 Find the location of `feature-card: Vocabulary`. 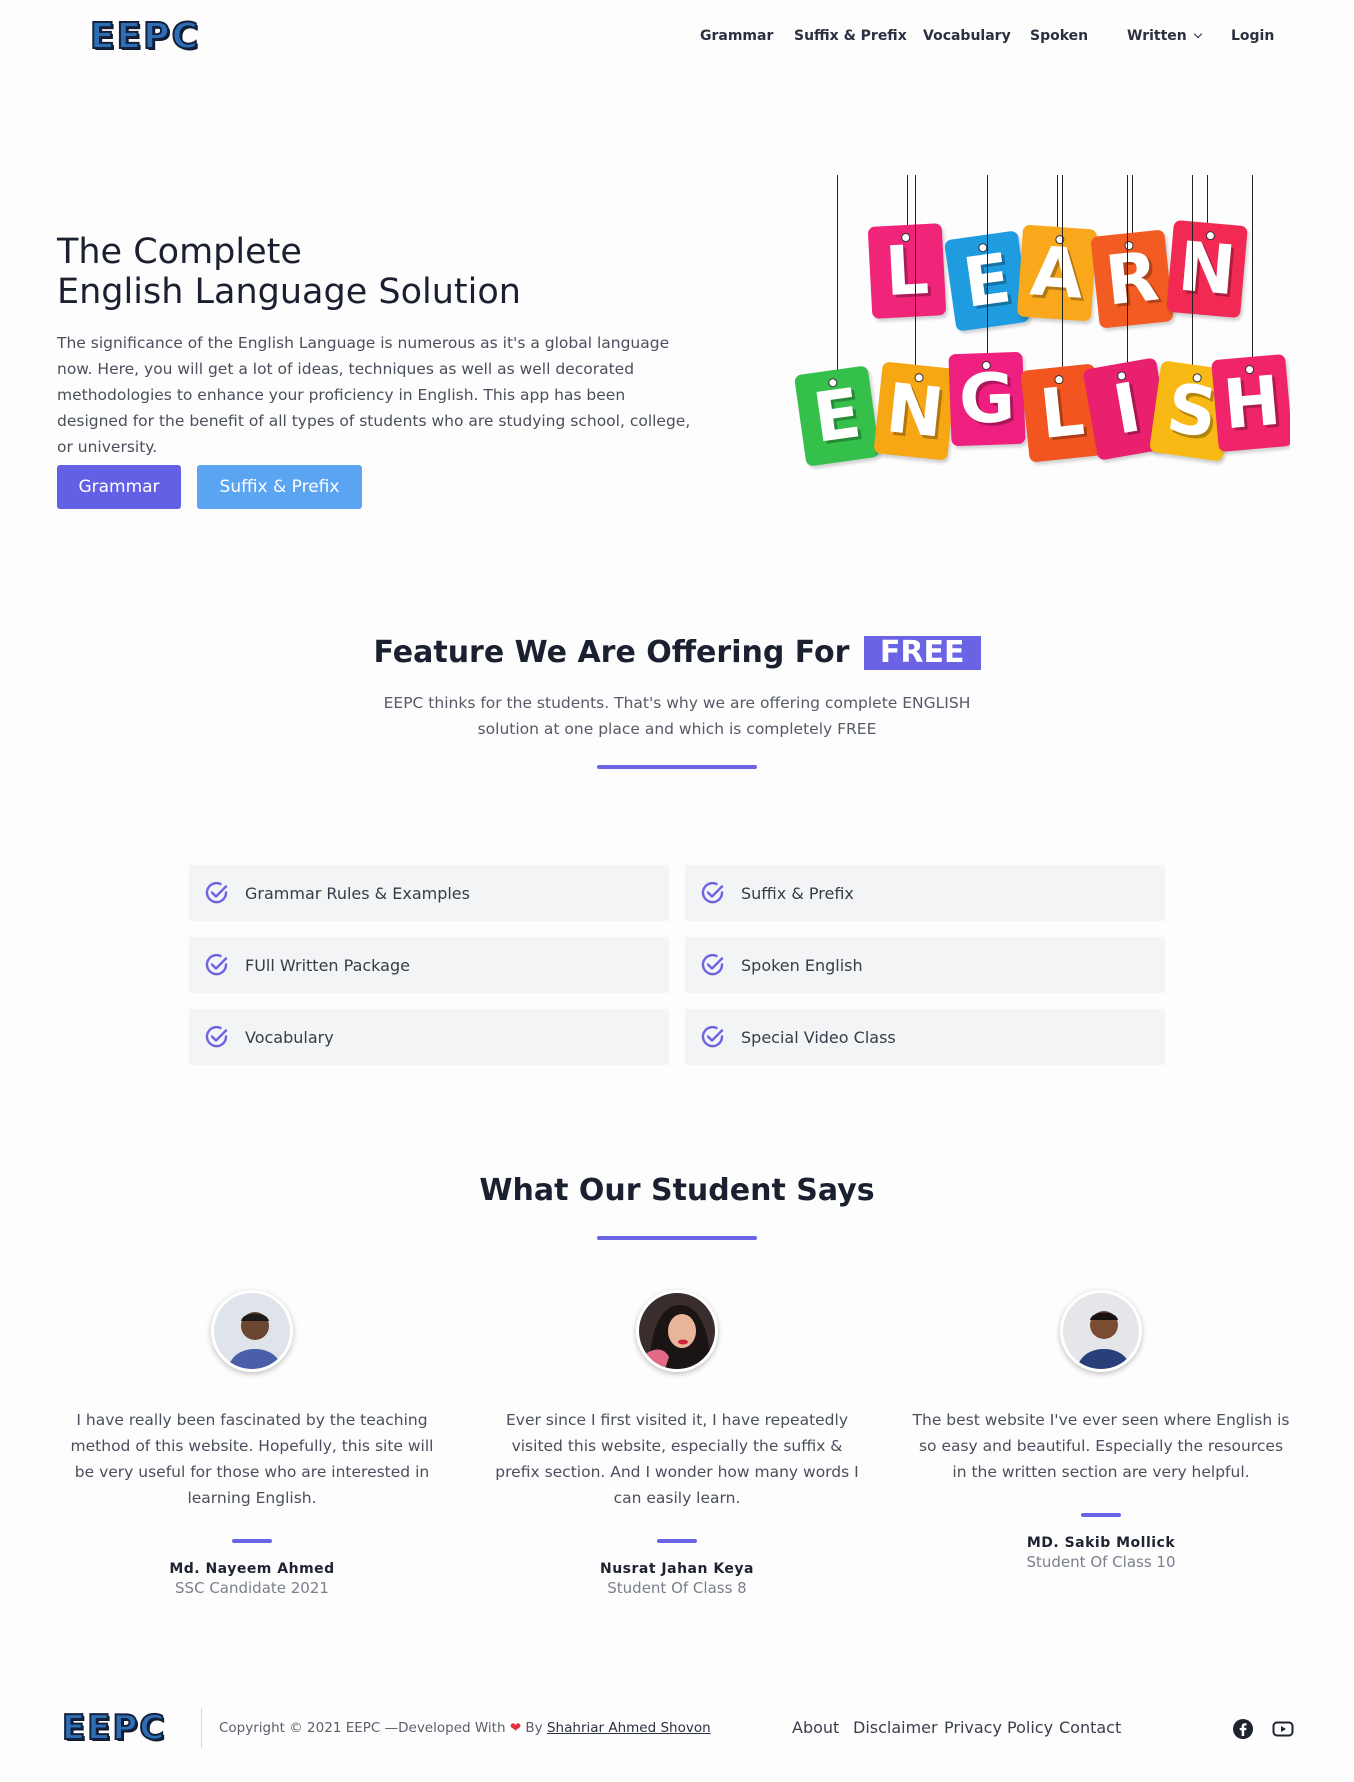

feature-card: Vocabulary is located at coordinates (429, 1037).